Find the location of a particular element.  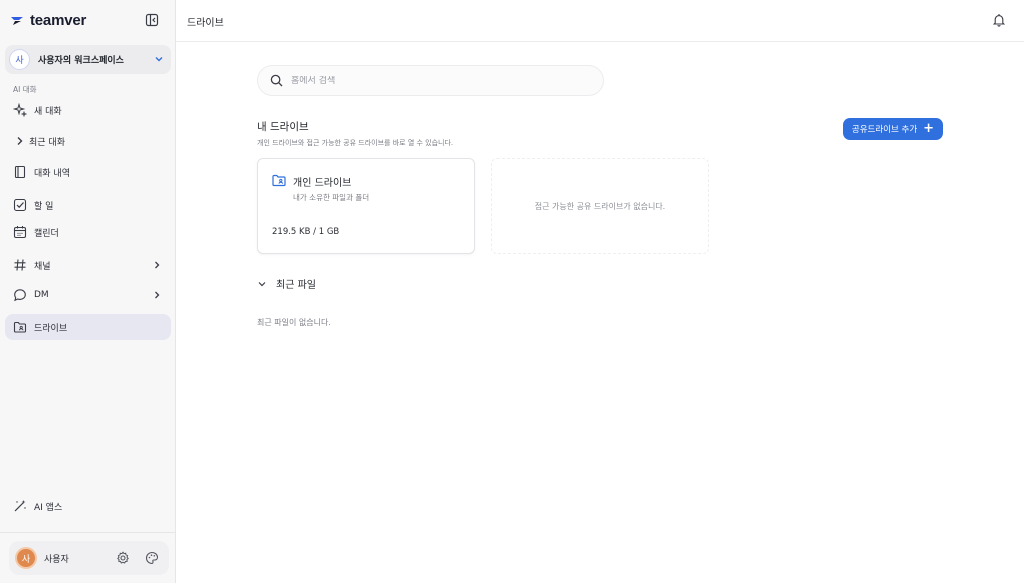

sidebar-item-recent-chats: 최근 대화 is located at coordinates (88, 141).